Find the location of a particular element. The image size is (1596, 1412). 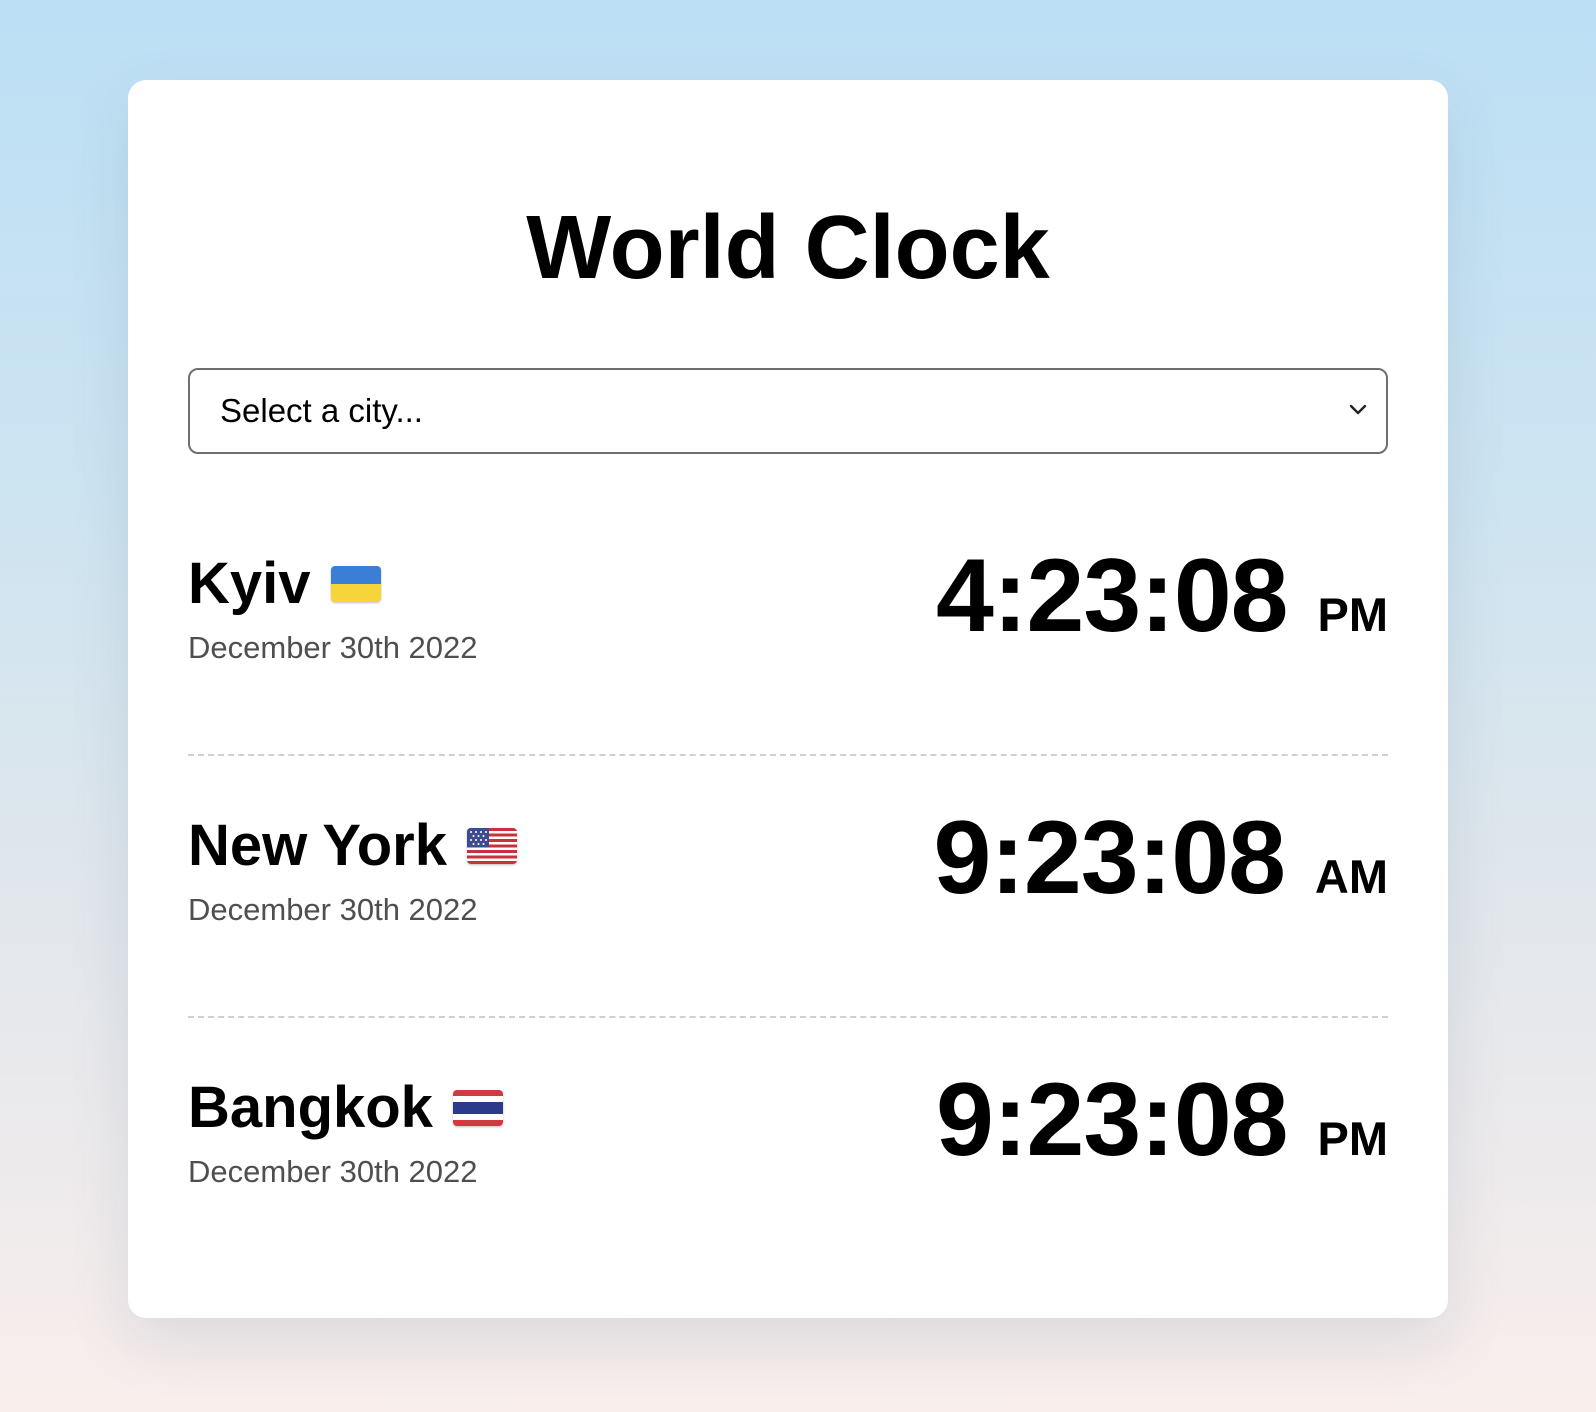

page-title: World Clock is located at coordinates (788, 248).